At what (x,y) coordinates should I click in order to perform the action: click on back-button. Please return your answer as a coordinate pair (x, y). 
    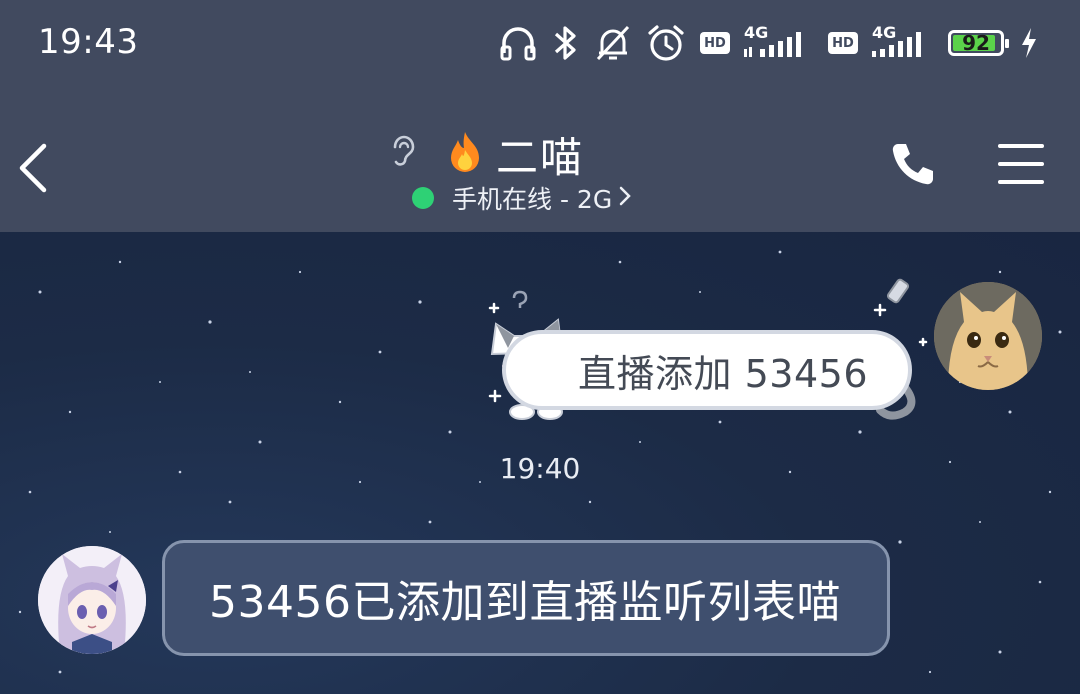
    Looking at the image, I should click on (34, 168).